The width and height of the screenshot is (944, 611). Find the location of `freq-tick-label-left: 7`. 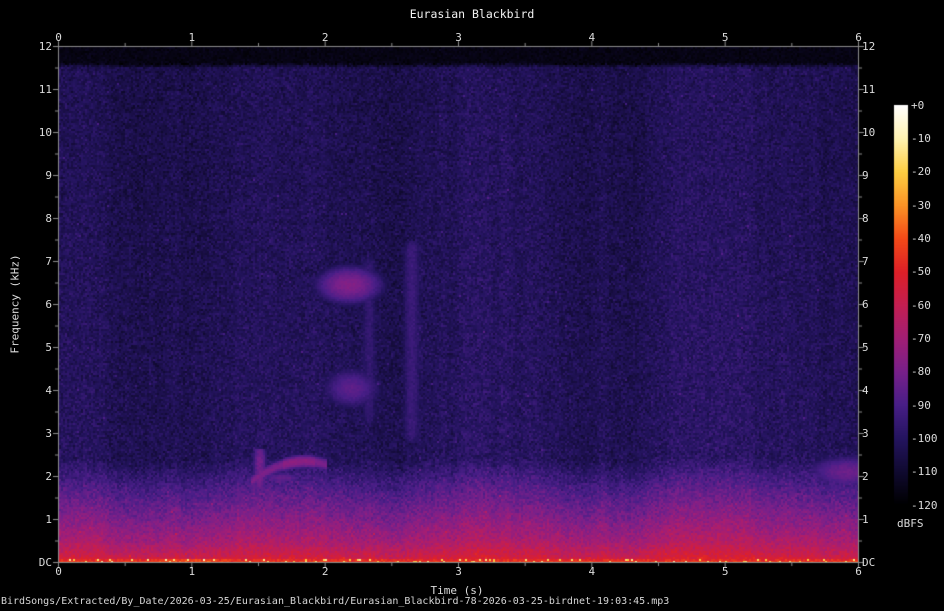

freq-tick-label-left: 7 is located at coordinates (48, 261).